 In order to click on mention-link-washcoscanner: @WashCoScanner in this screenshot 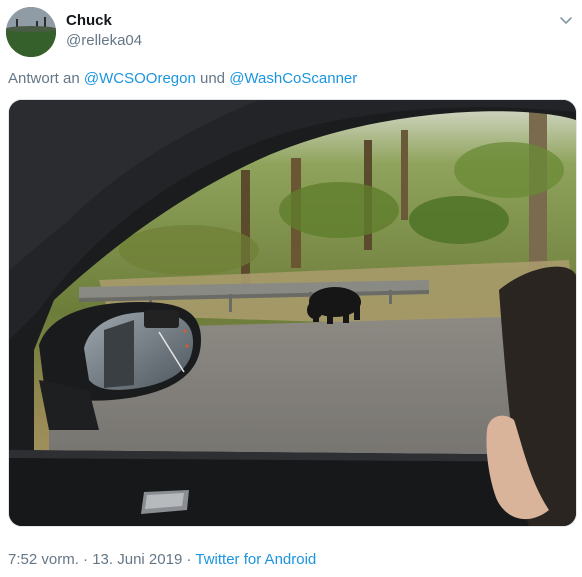, I will do `click(293, 78)`.